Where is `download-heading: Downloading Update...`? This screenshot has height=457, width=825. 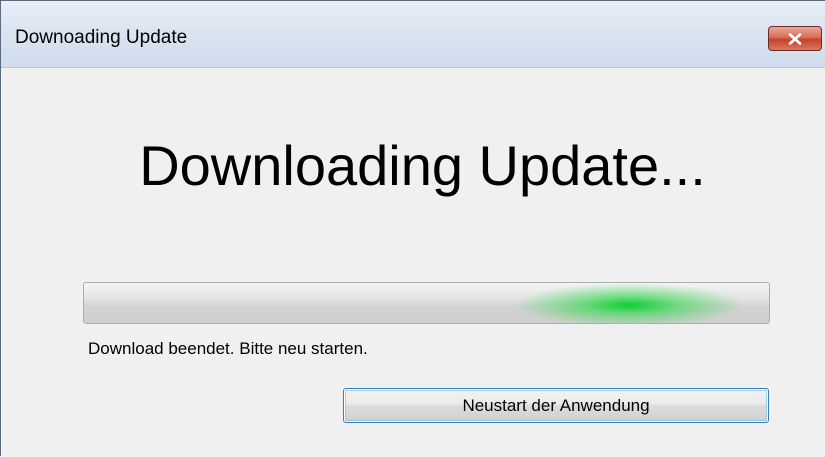
download-heading: Downloading Update... is located at coordinates (422, 165).